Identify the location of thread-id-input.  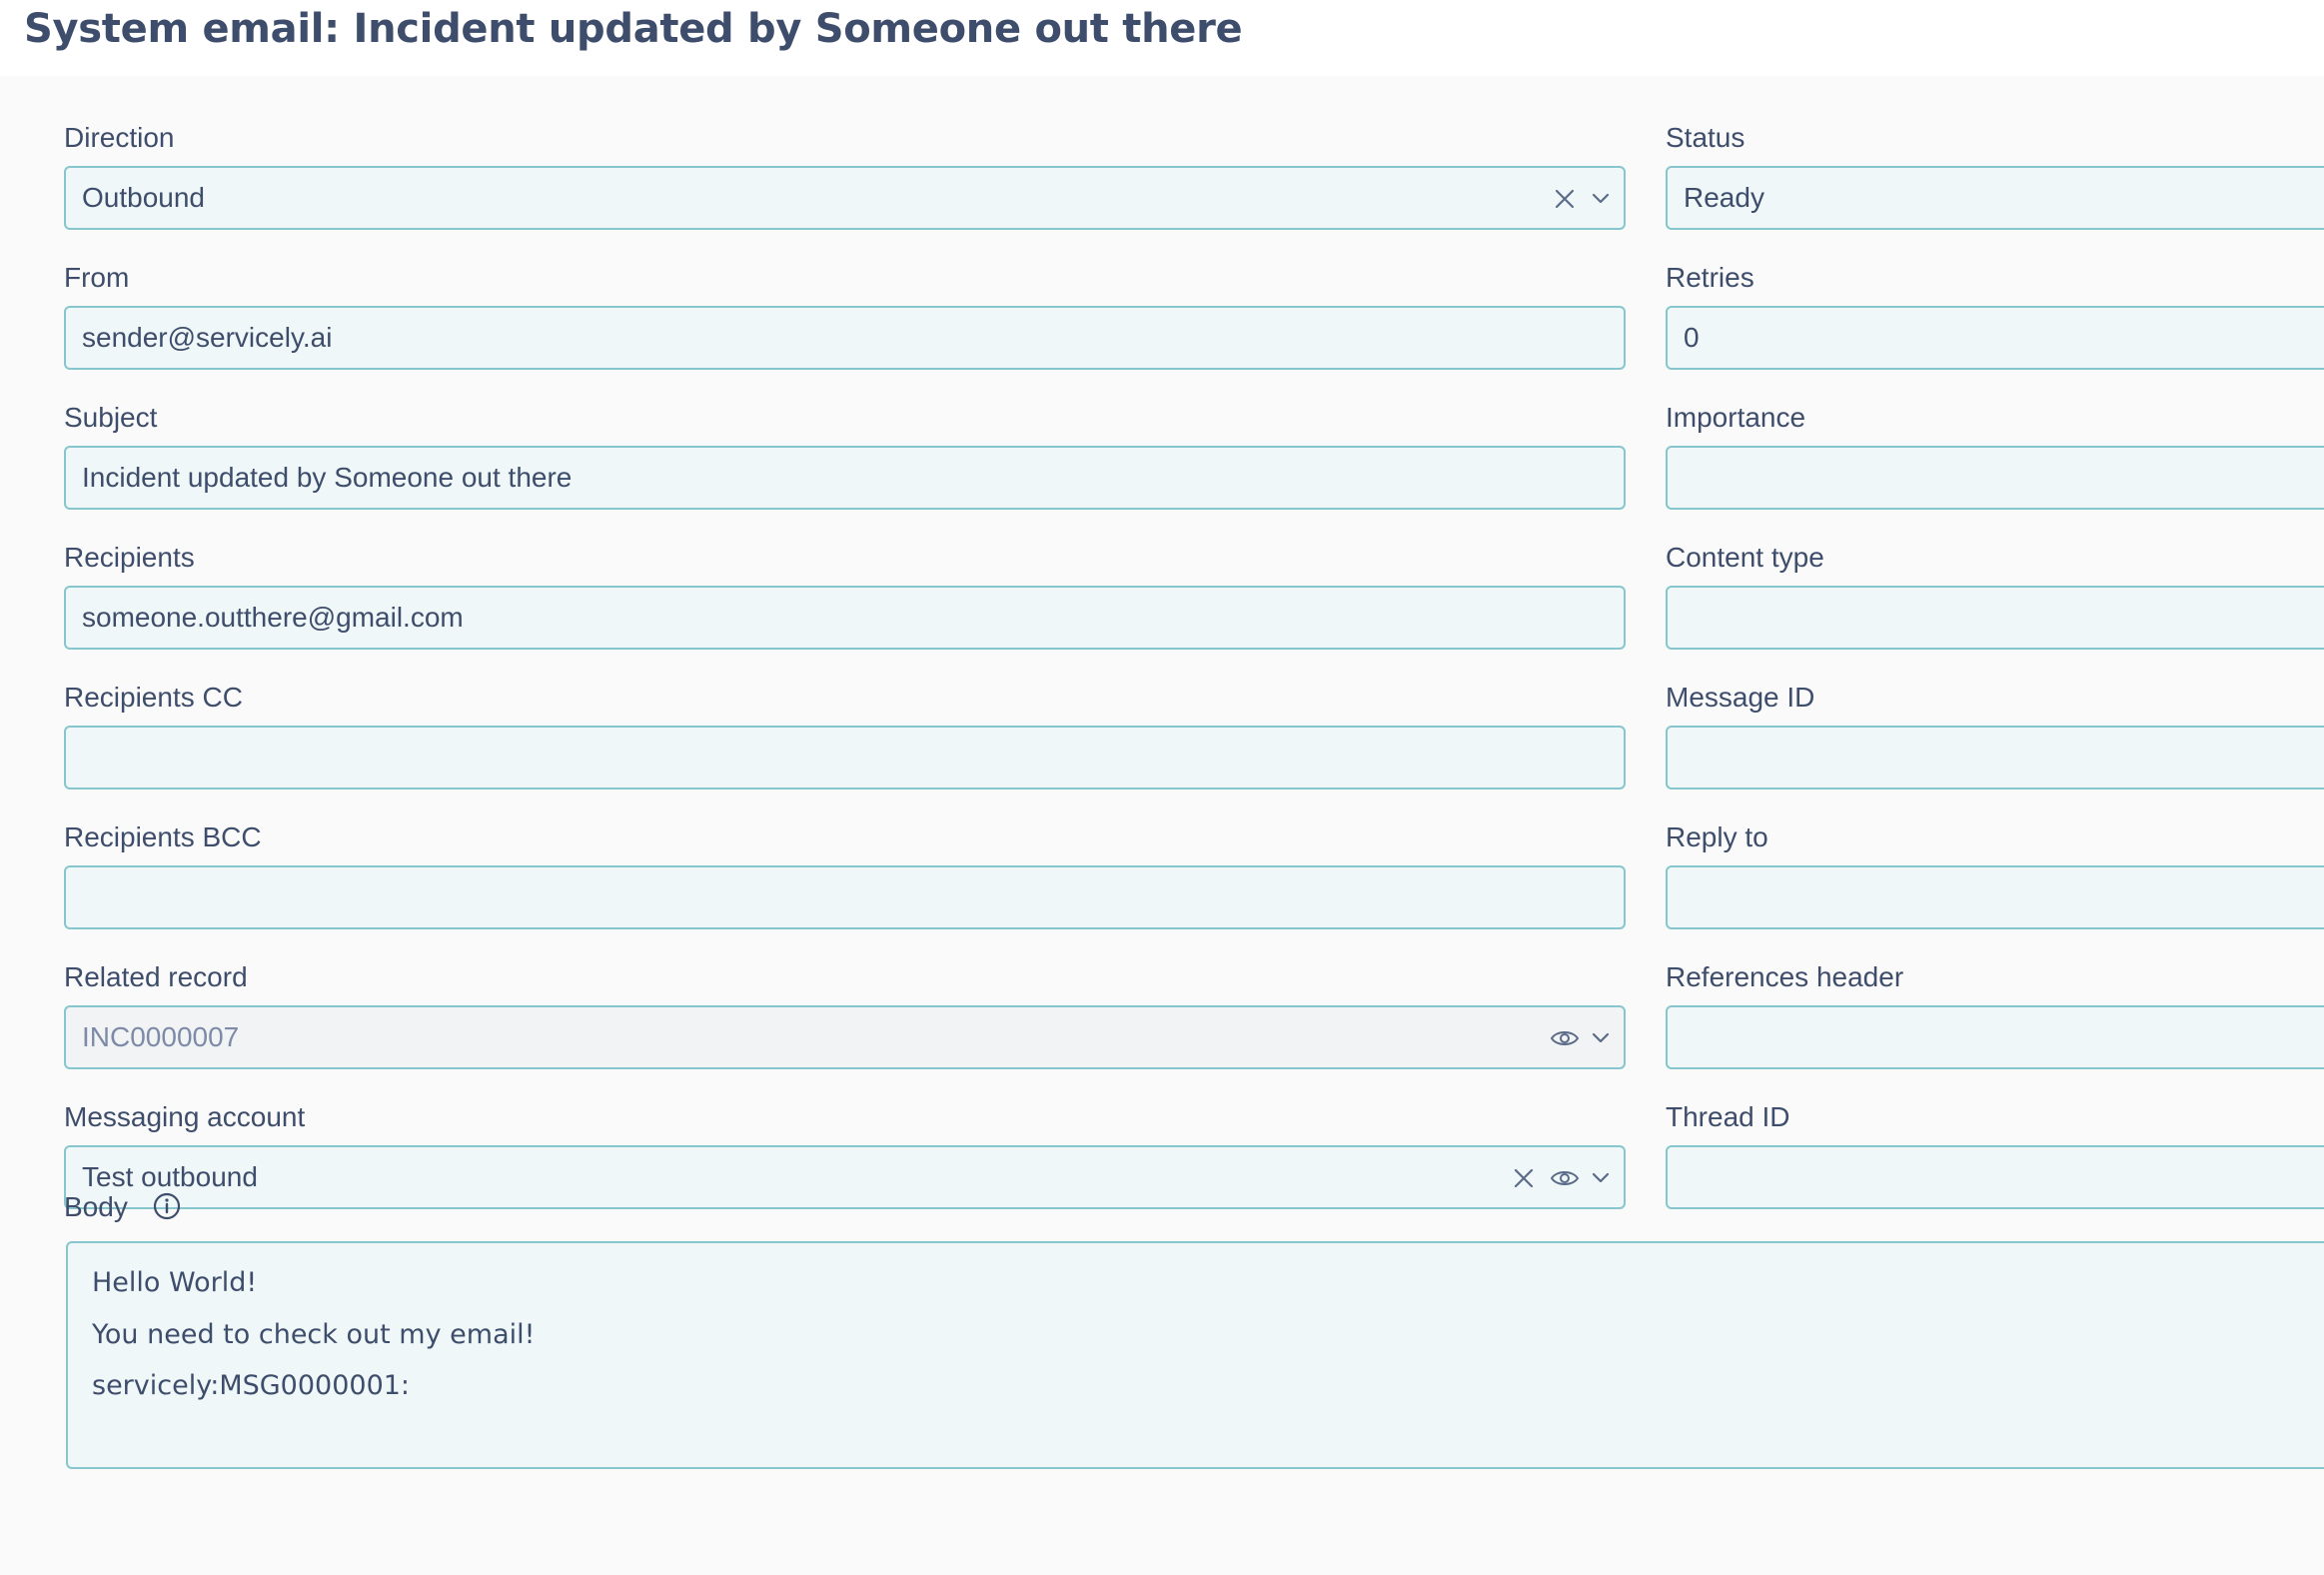
(1995, 1177).